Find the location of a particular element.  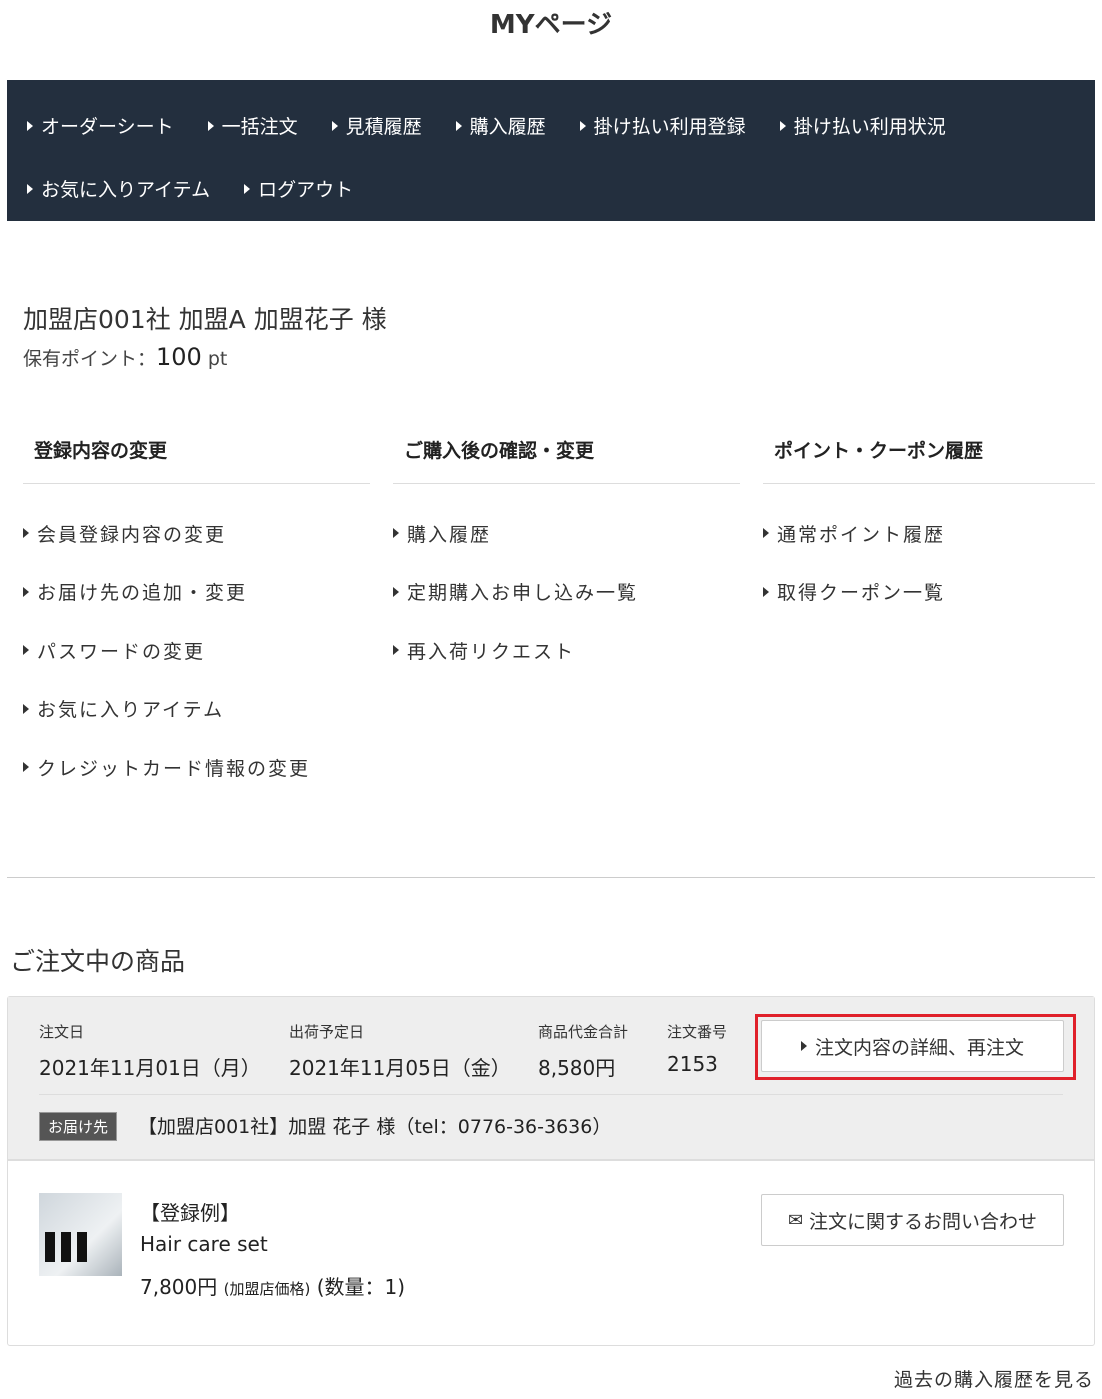

menu-link: お気に入りアイテム is located at coordinates (196, 709).